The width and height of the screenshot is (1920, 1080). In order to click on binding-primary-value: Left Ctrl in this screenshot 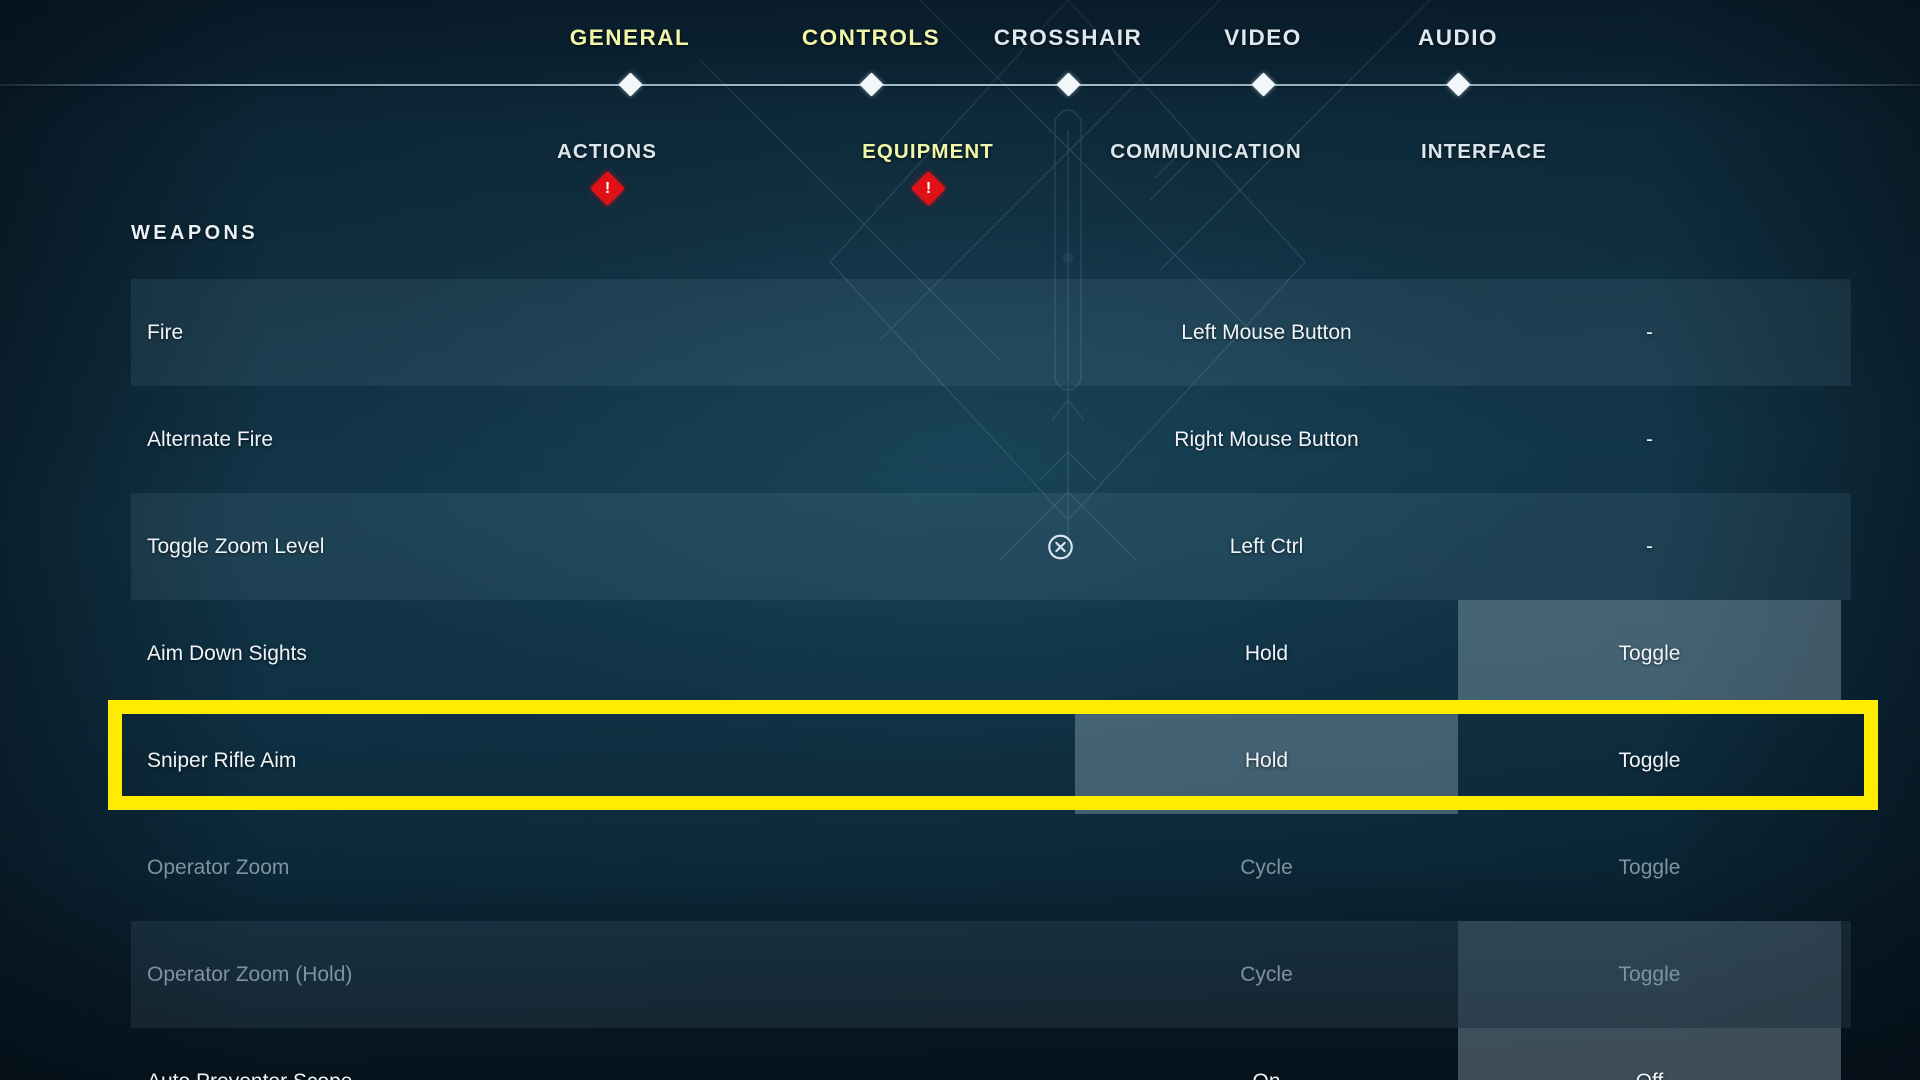, I will do `click(1266, 546)`.